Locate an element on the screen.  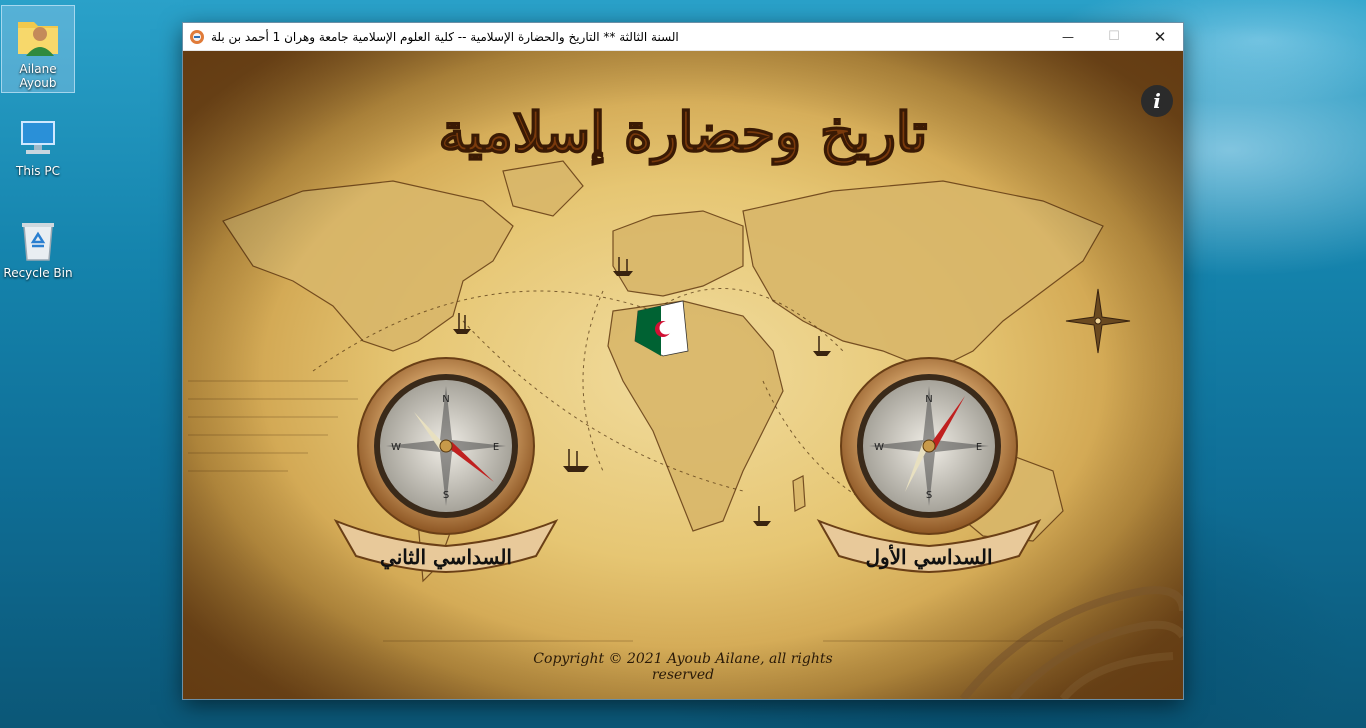
maximize-icon: ☐ is located at coordinates (1114, 36).